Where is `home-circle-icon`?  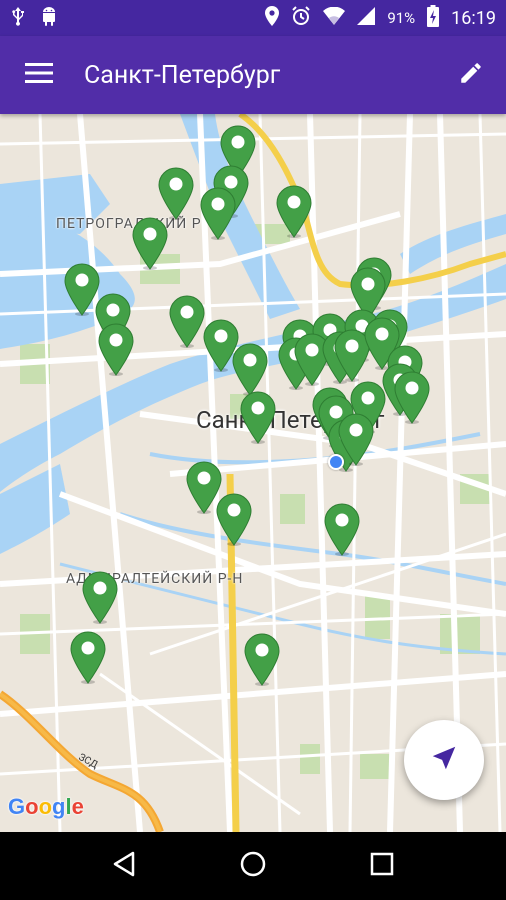 home-circle-icon is located at coordinates (253, 866).